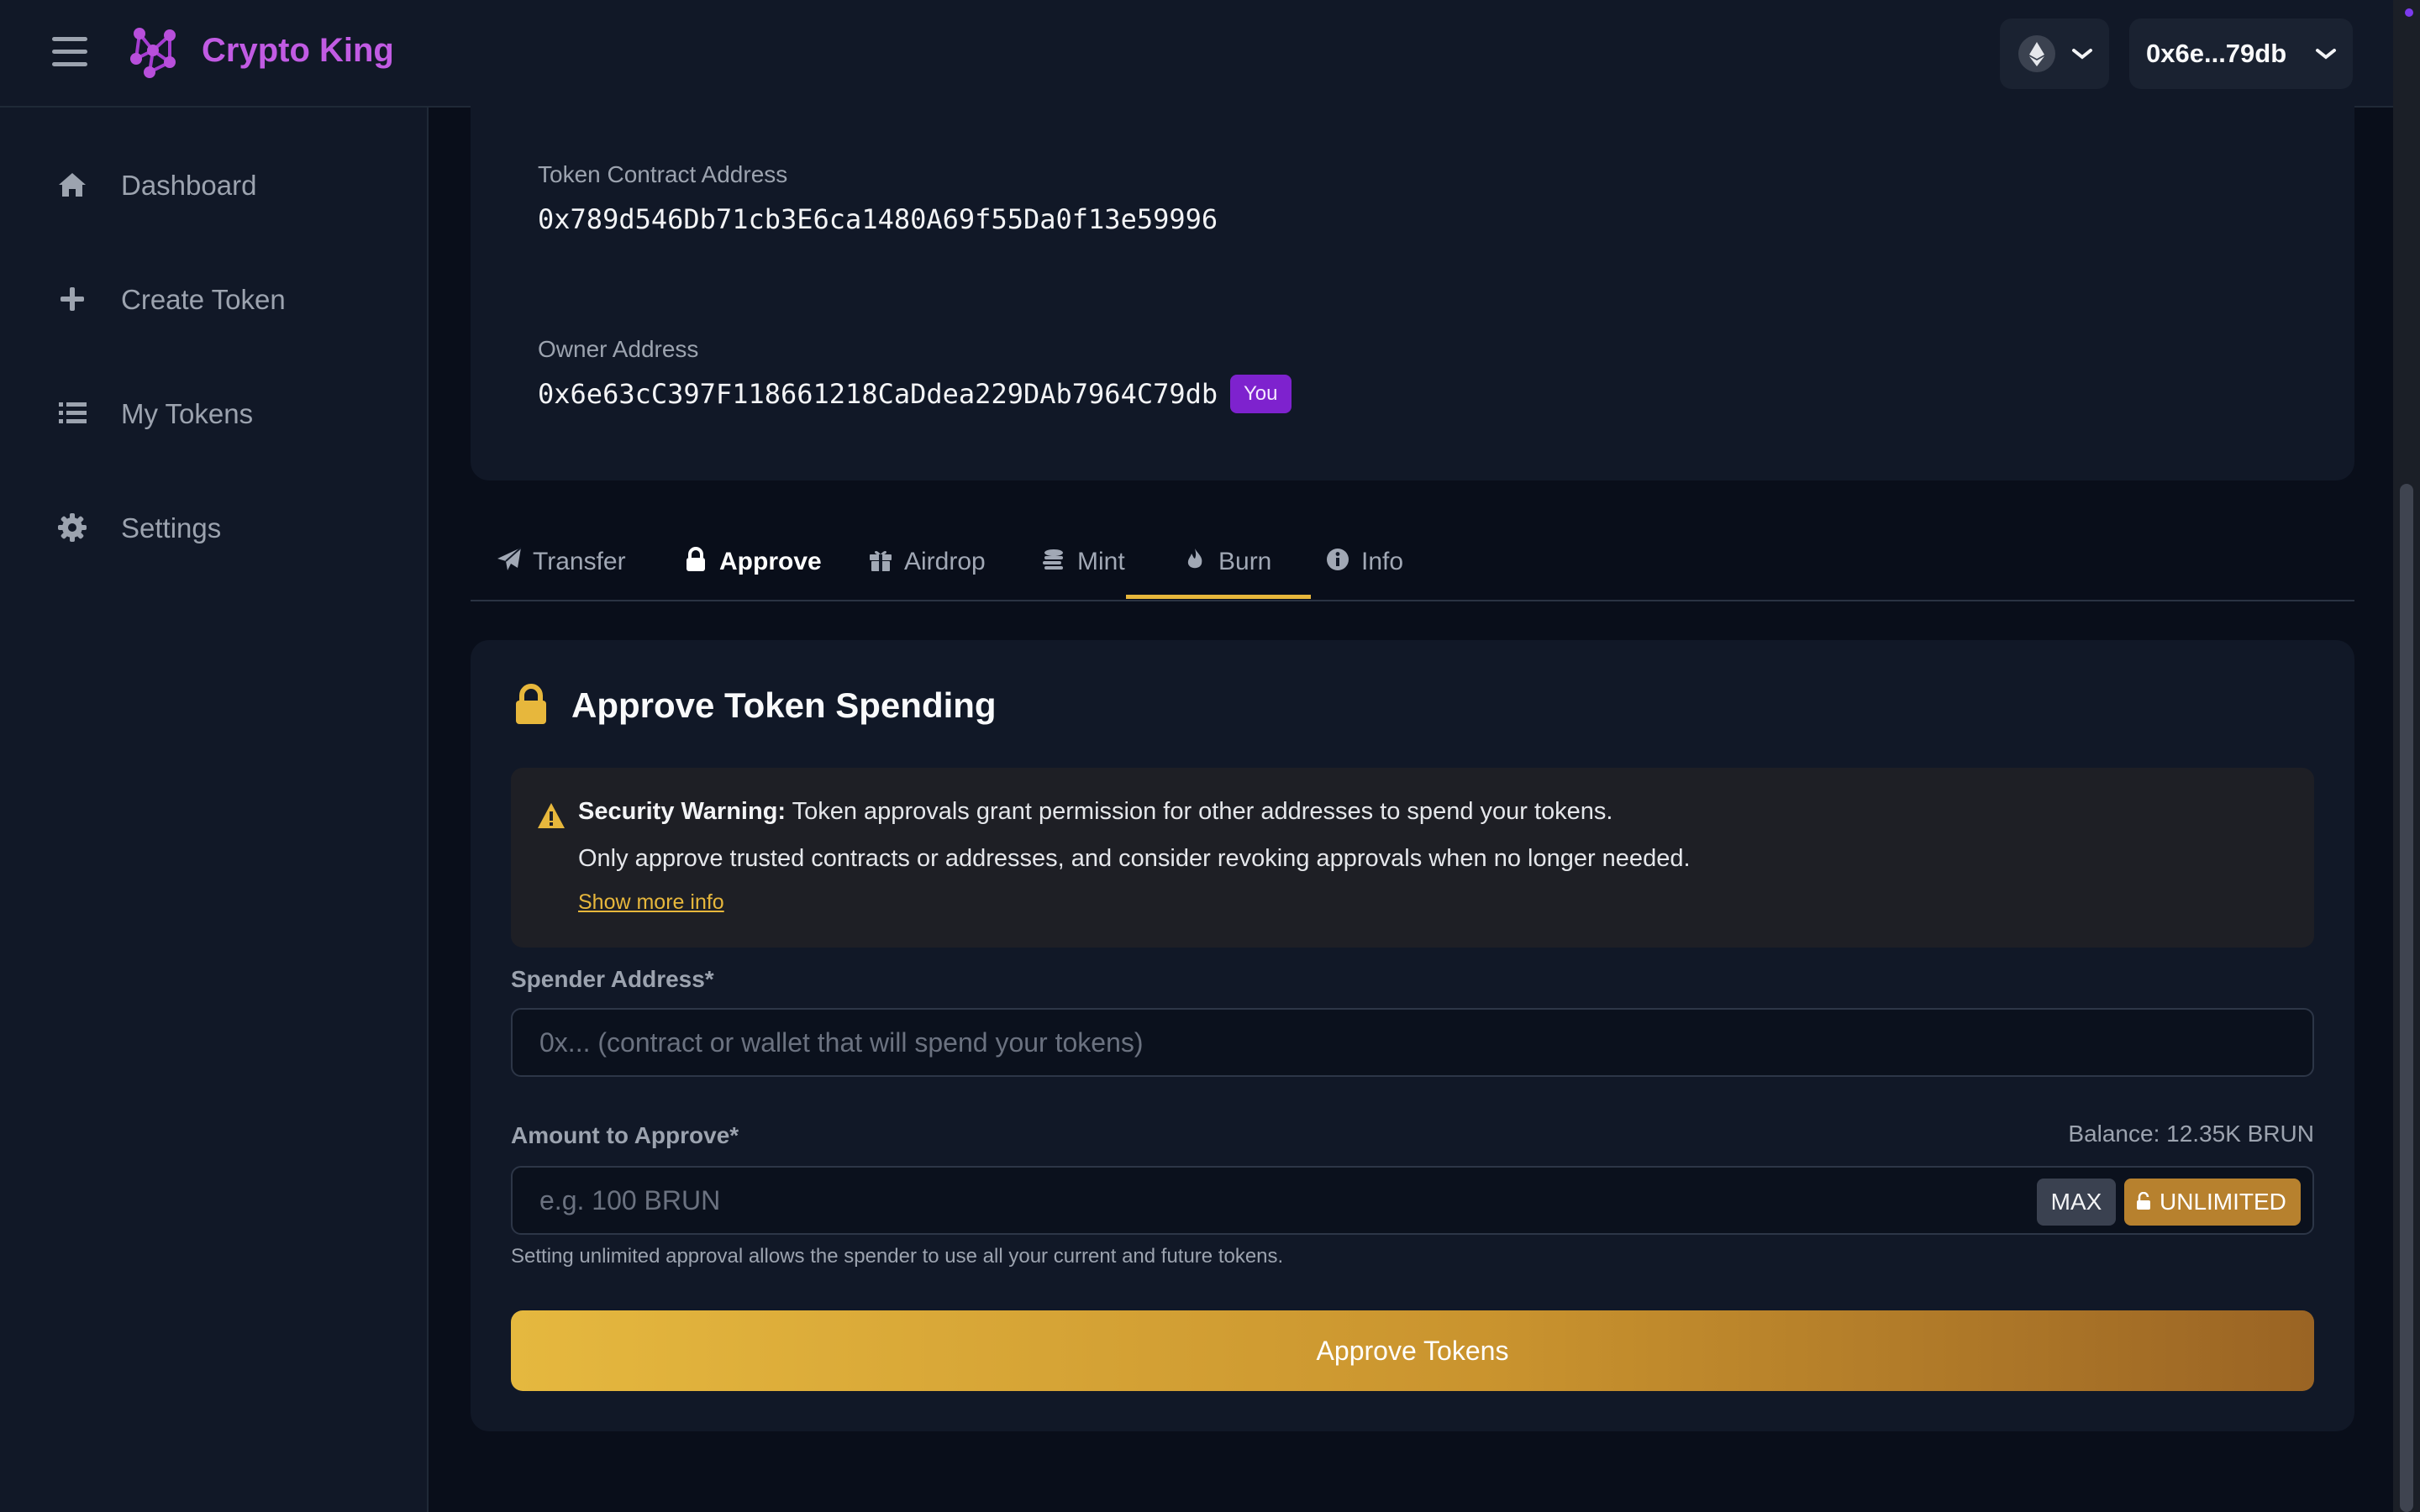 This screenshot has width=2420, height=1512. I want to click on top-header: Crypto King 0x6e...79db, so click(1196, 54).